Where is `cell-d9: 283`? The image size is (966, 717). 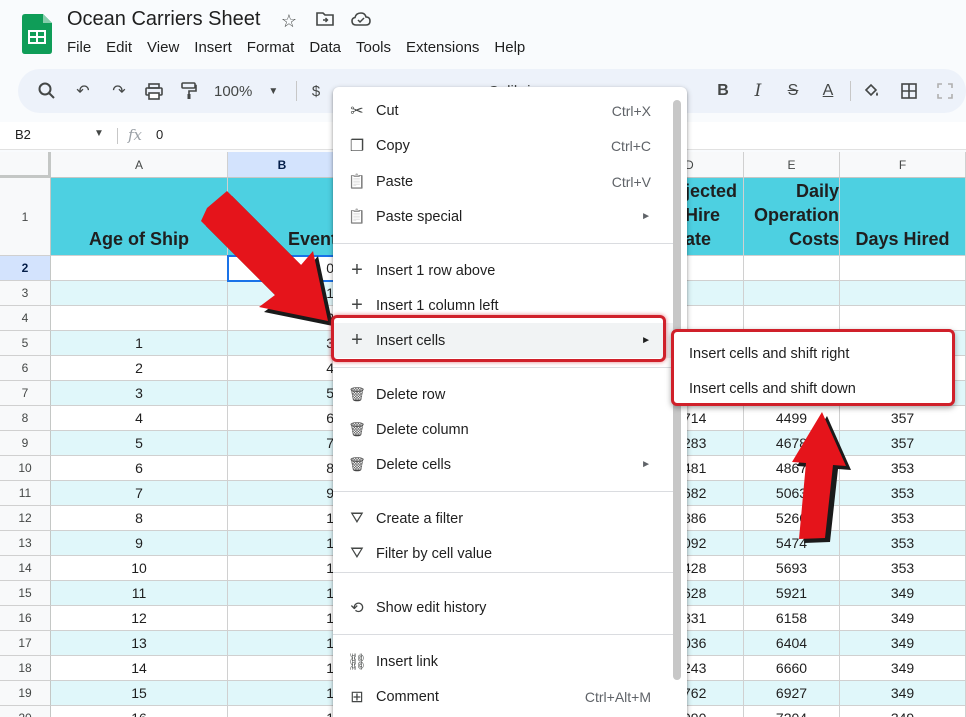 cell-d9: 283 is located at coordinates (713, 443).